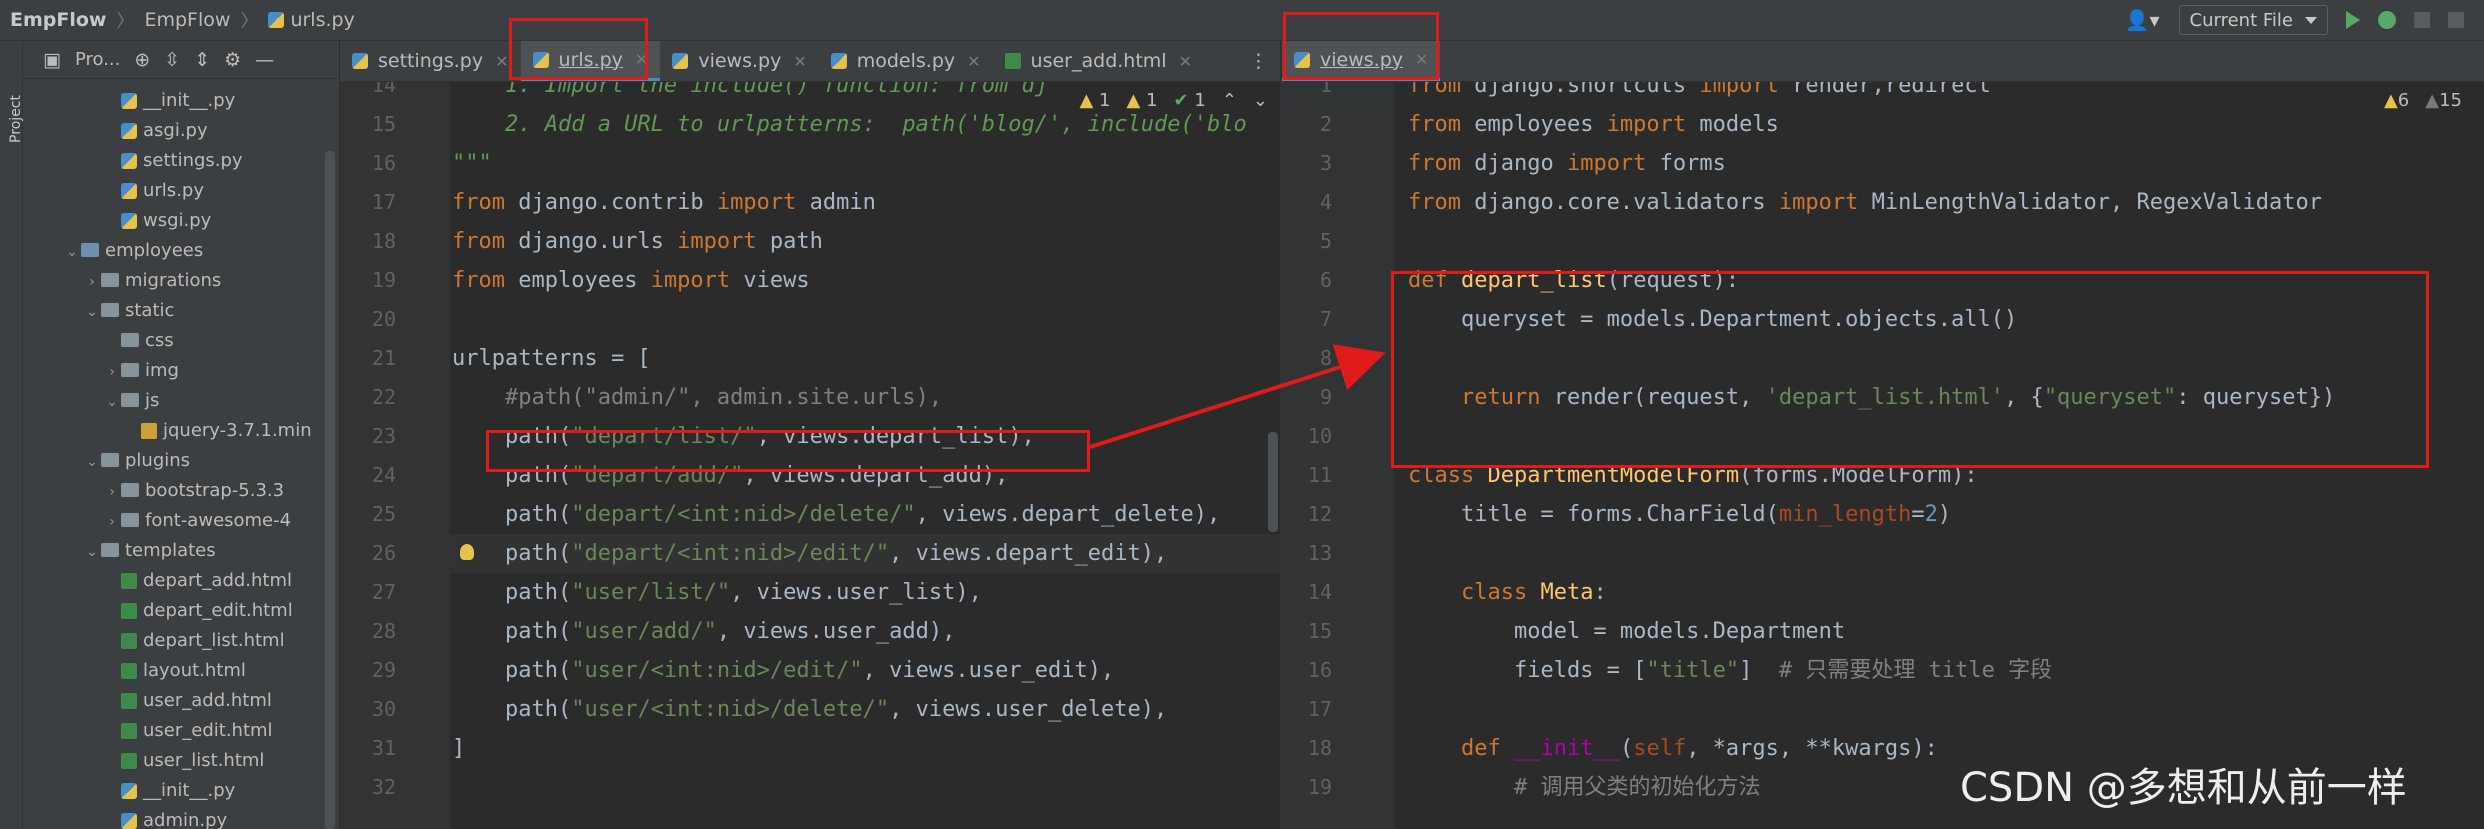 The image size is (2484, 829). What do you see at coordinates (1237, 396) in the screenshot?
I see `annotation-arrow` at bounding box center [1237, 396].